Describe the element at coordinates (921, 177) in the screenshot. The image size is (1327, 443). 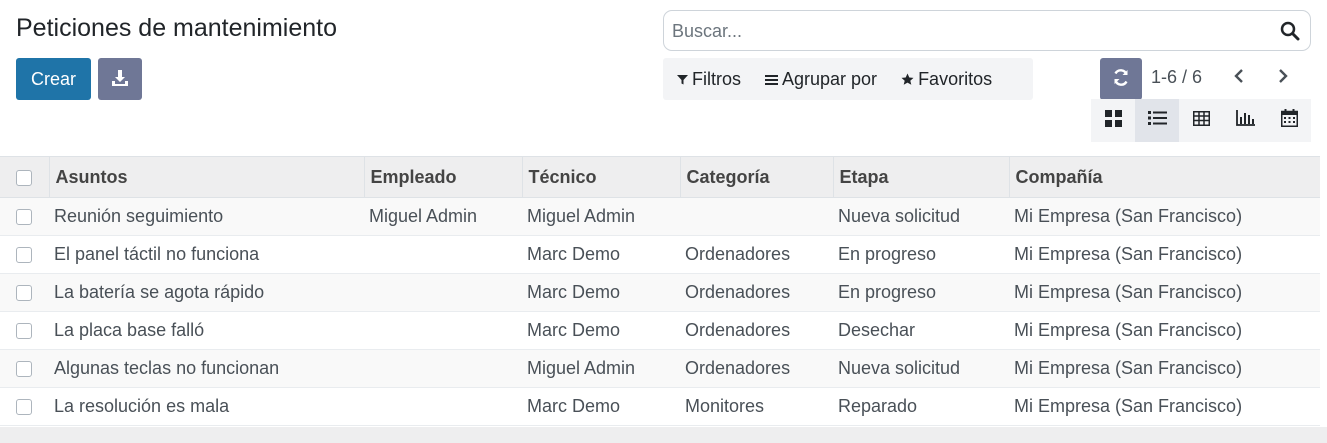
I see `column-header-stage: Etapa` at that location.